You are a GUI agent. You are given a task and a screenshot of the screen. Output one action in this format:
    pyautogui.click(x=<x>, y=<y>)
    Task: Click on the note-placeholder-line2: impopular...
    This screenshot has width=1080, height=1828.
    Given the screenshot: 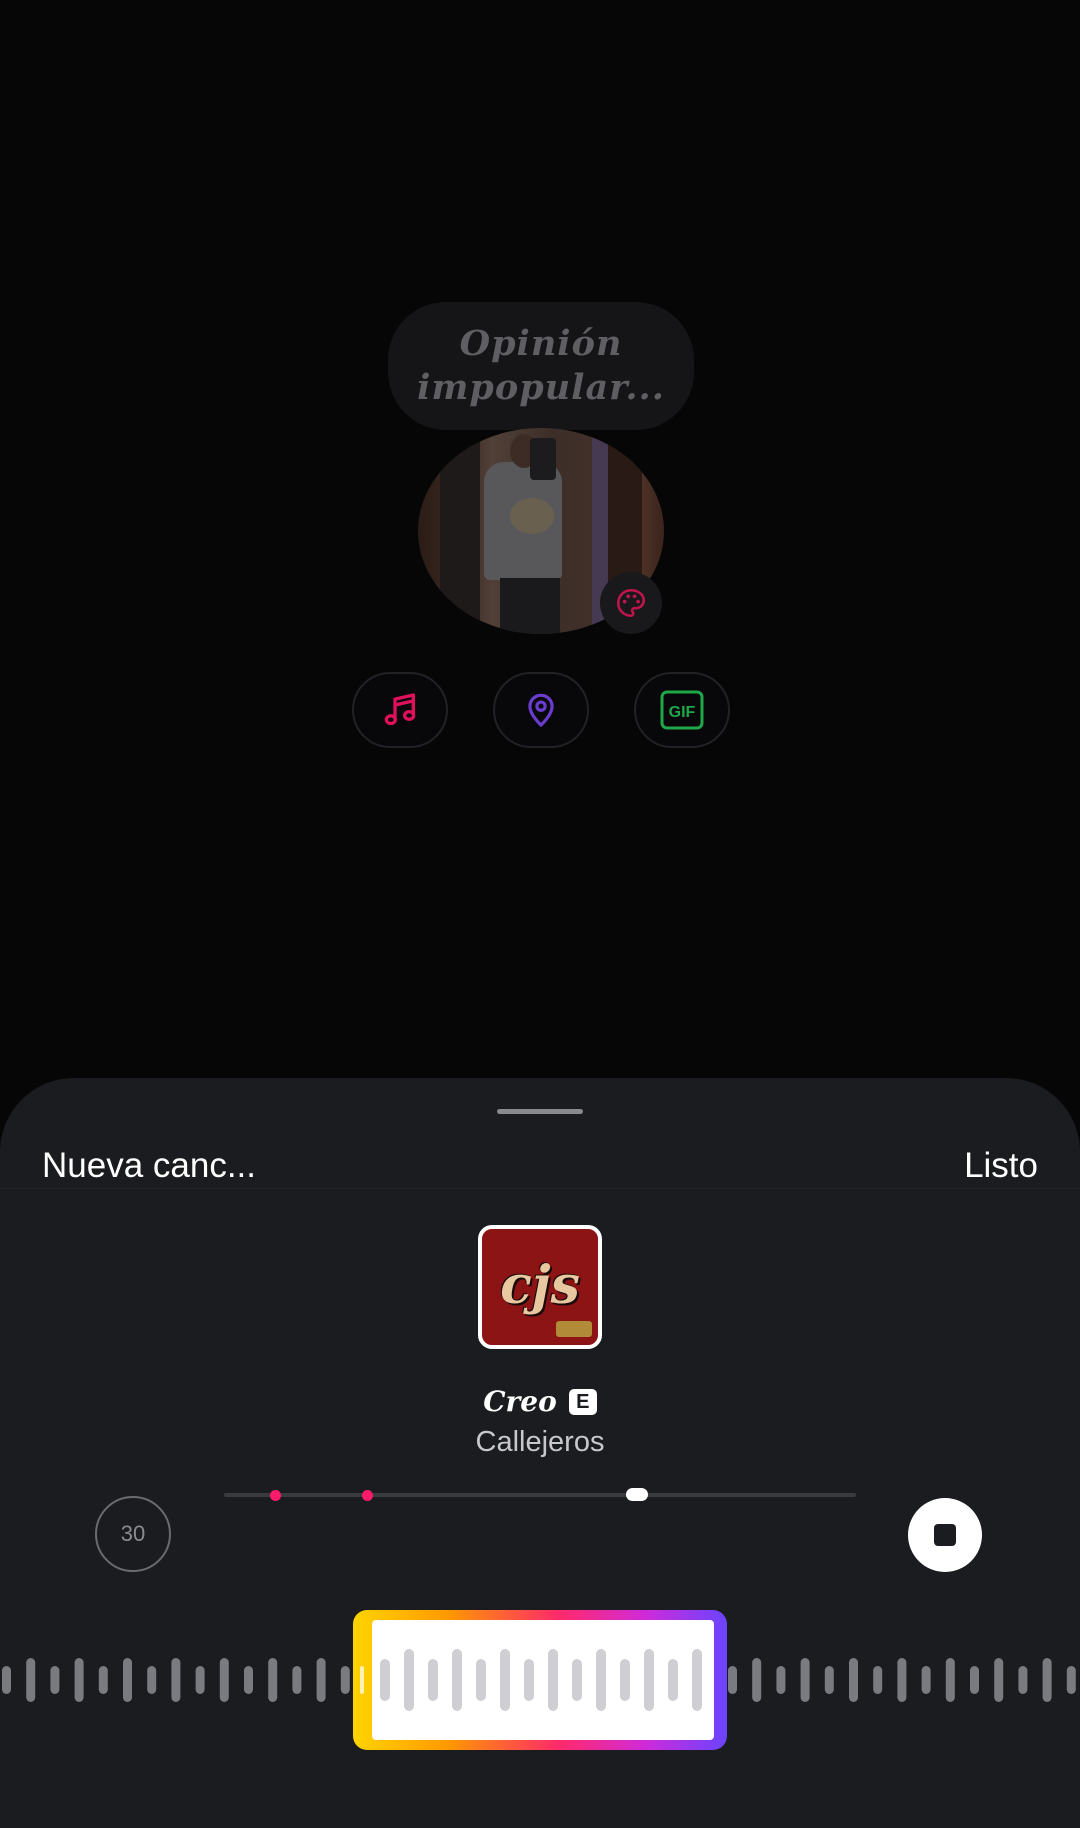 What is the action you would take?
    pyautogui.click(x=541, y=387)
    